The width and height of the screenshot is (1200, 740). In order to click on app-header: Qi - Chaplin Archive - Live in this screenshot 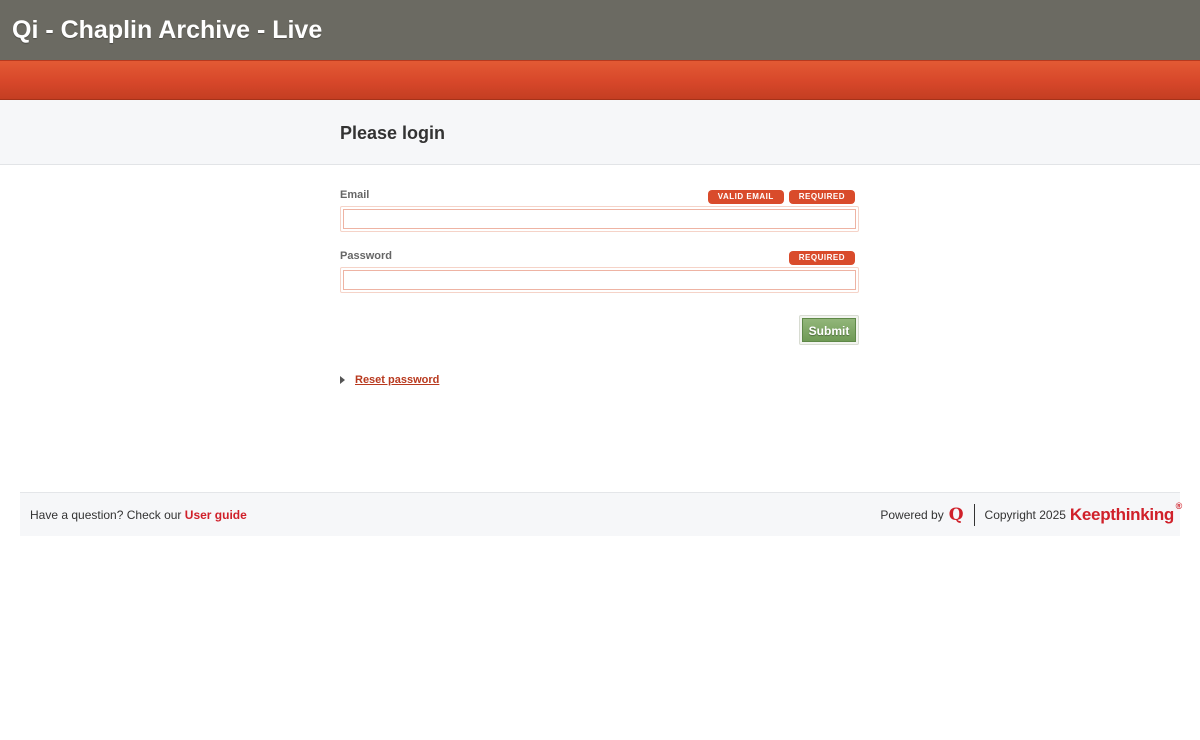, I will do `click(600, 30)`.